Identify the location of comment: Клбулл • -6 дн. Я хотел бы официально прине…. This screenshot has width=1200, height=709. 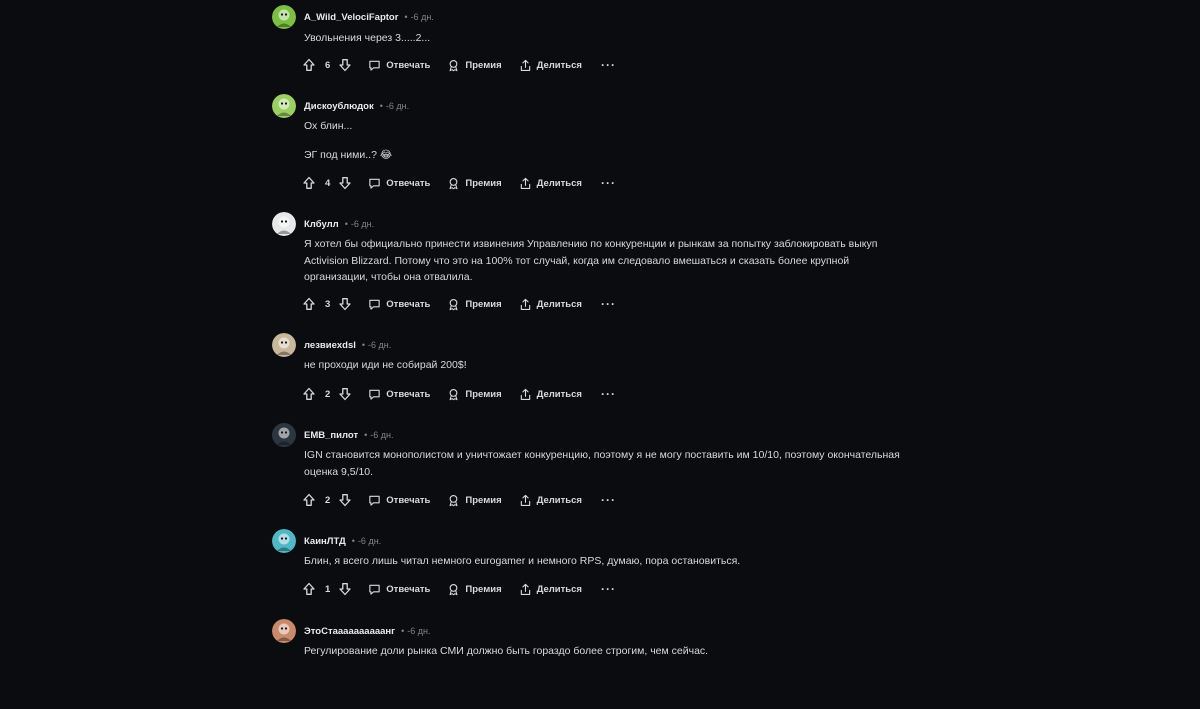
(582, 261).